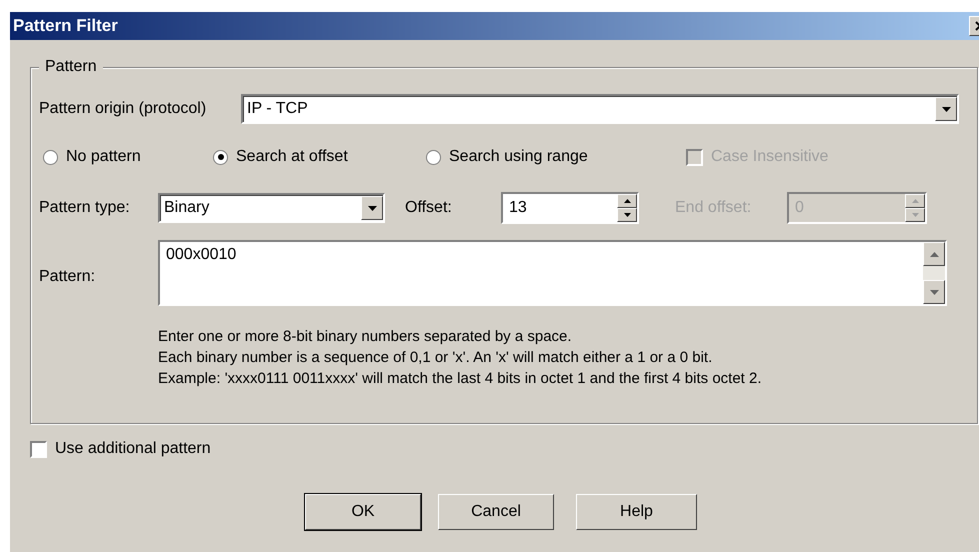 The width and height of the screenshot is (979, 552). I want to click on pattern-field: 000x0010, so click(552, 273).